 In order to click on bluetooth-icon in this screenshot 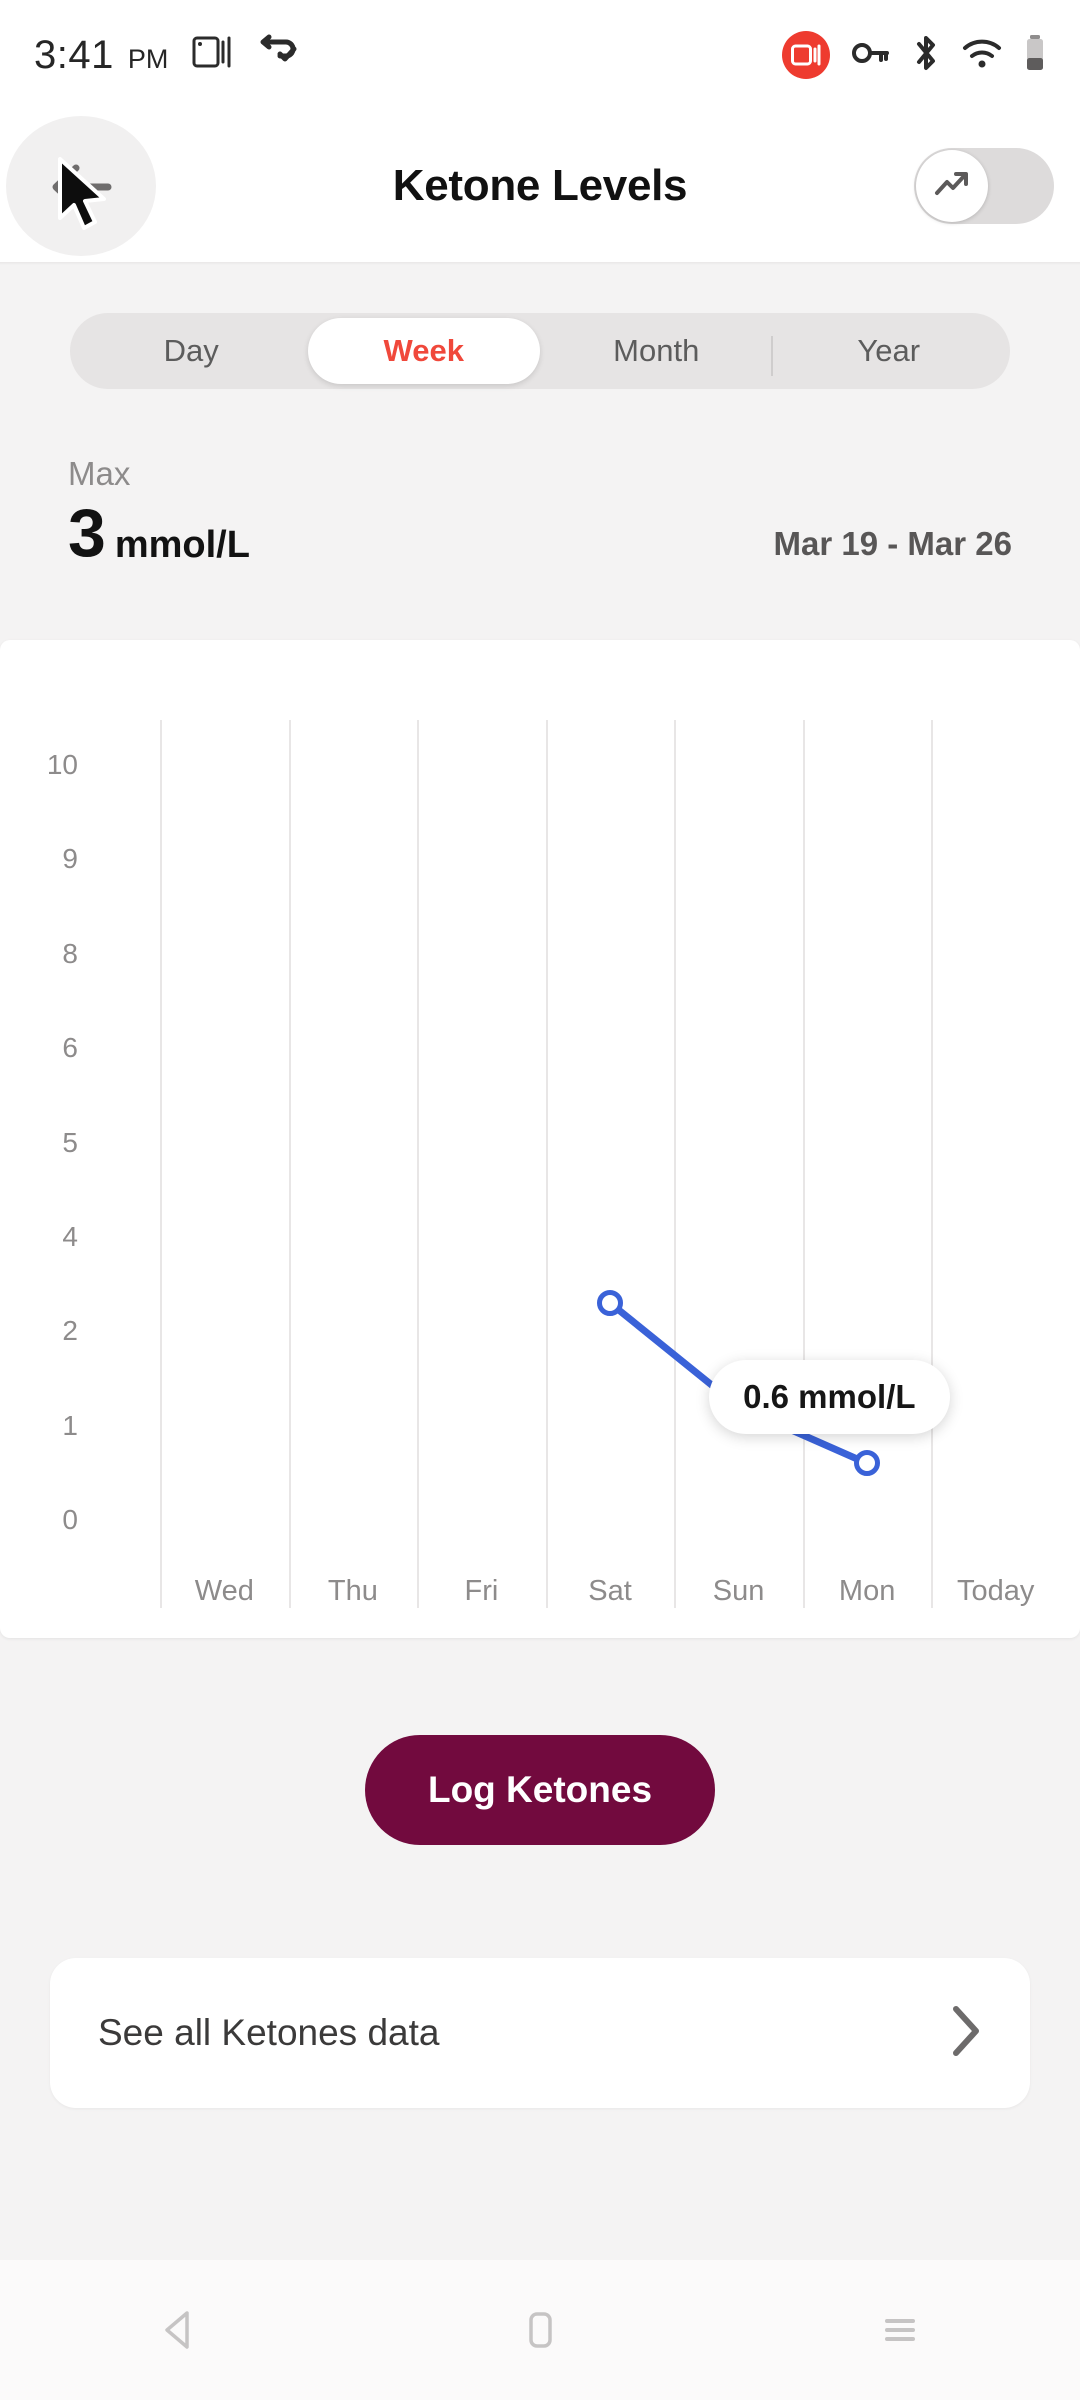, I will do `click(926, 55)`.